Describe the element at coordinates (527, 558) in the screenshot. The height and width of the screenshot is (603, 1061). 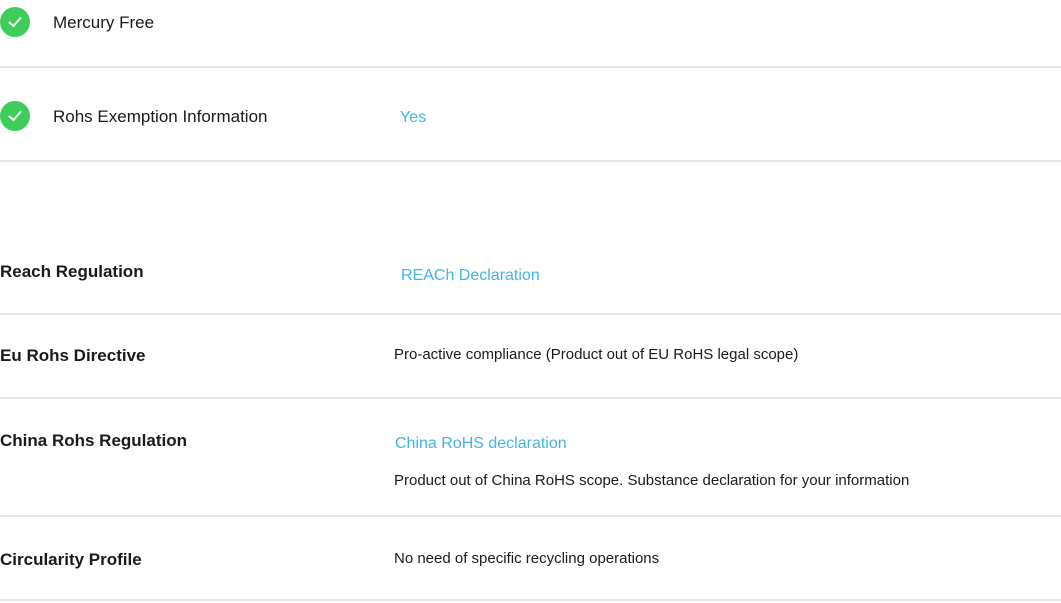
I see `circularity-profile-text: No need of specific recycling operations` at that location.